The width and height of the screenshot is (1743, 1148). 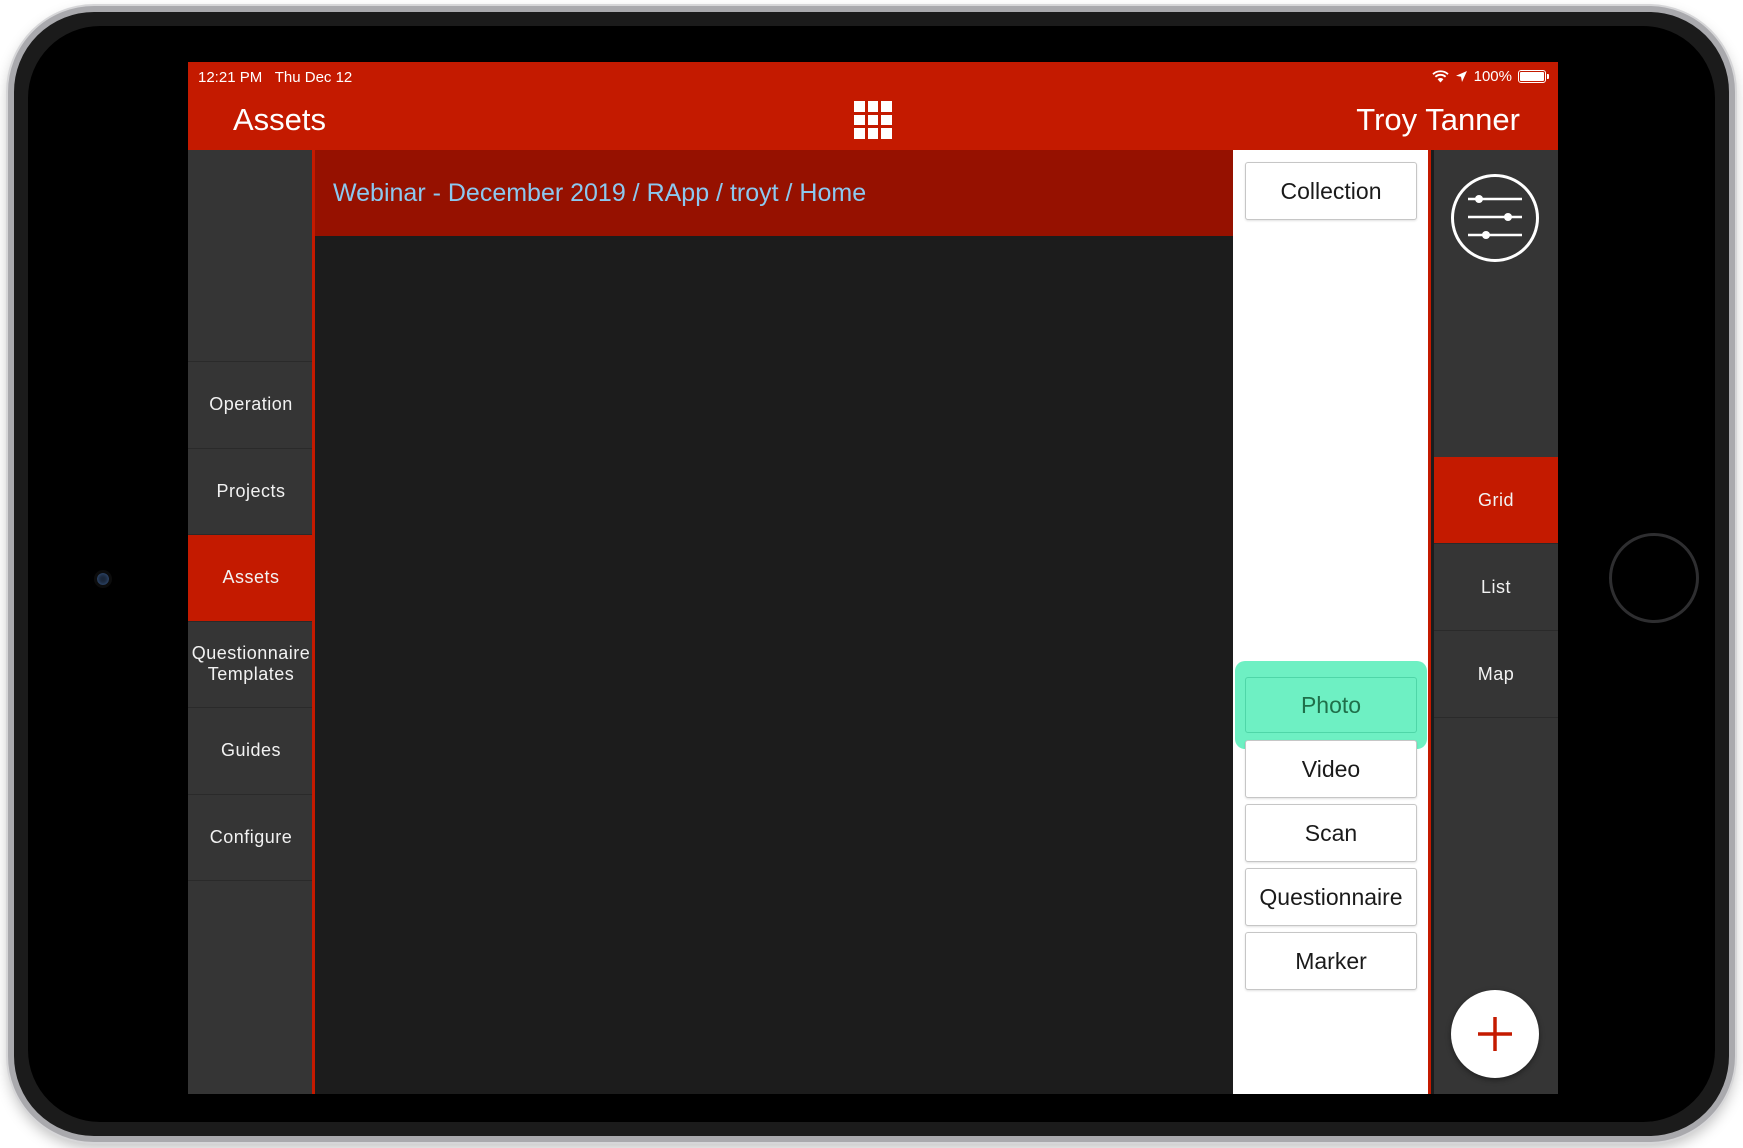 What do you see at coordinates (1496, 500) in the screenshot?
I see `view-grid-button: Grid` at bounding box center [1496, 500].